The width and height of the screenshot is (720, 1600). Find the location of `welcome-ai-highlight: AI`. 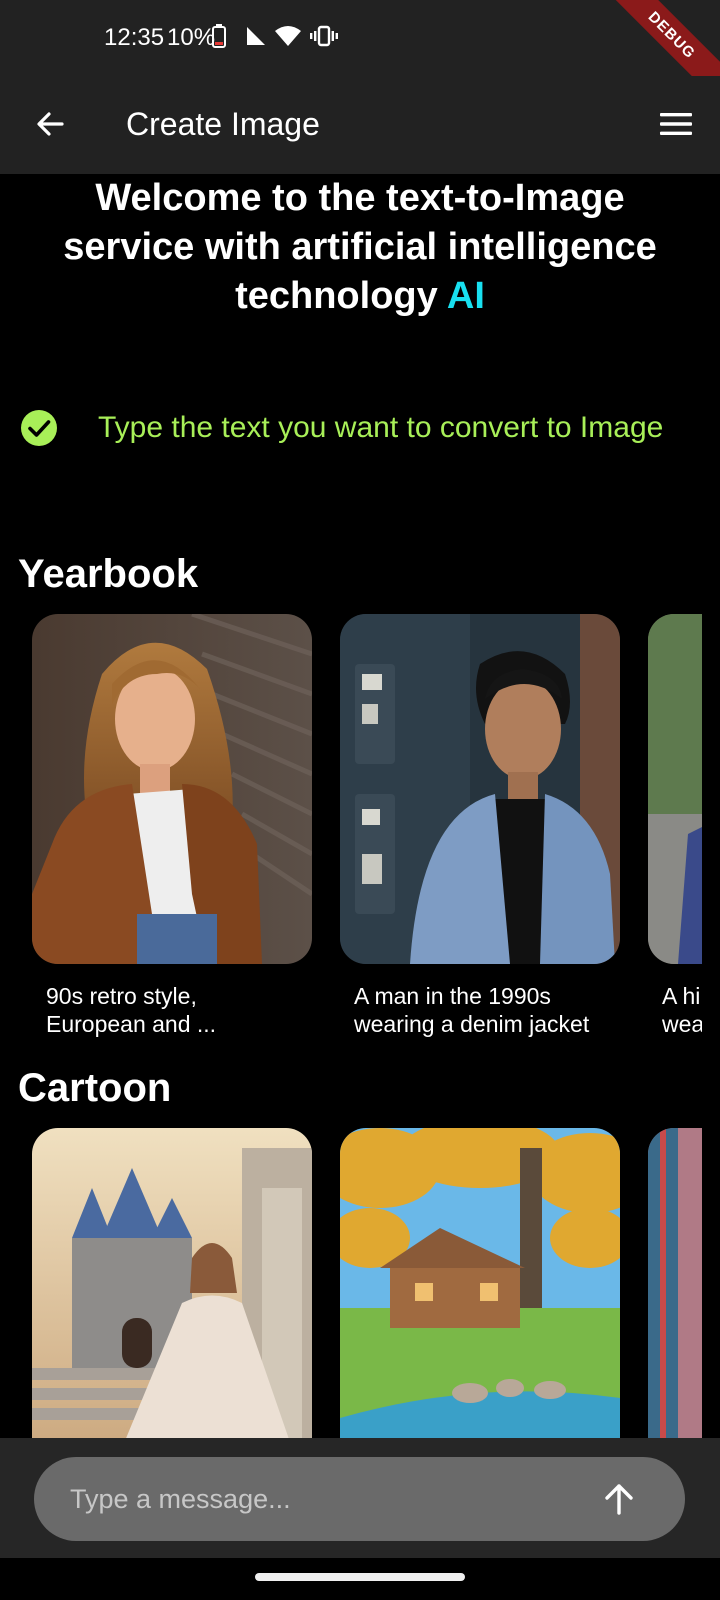

welcome-ai-highlight: AI is located at coordinates (465, 296).